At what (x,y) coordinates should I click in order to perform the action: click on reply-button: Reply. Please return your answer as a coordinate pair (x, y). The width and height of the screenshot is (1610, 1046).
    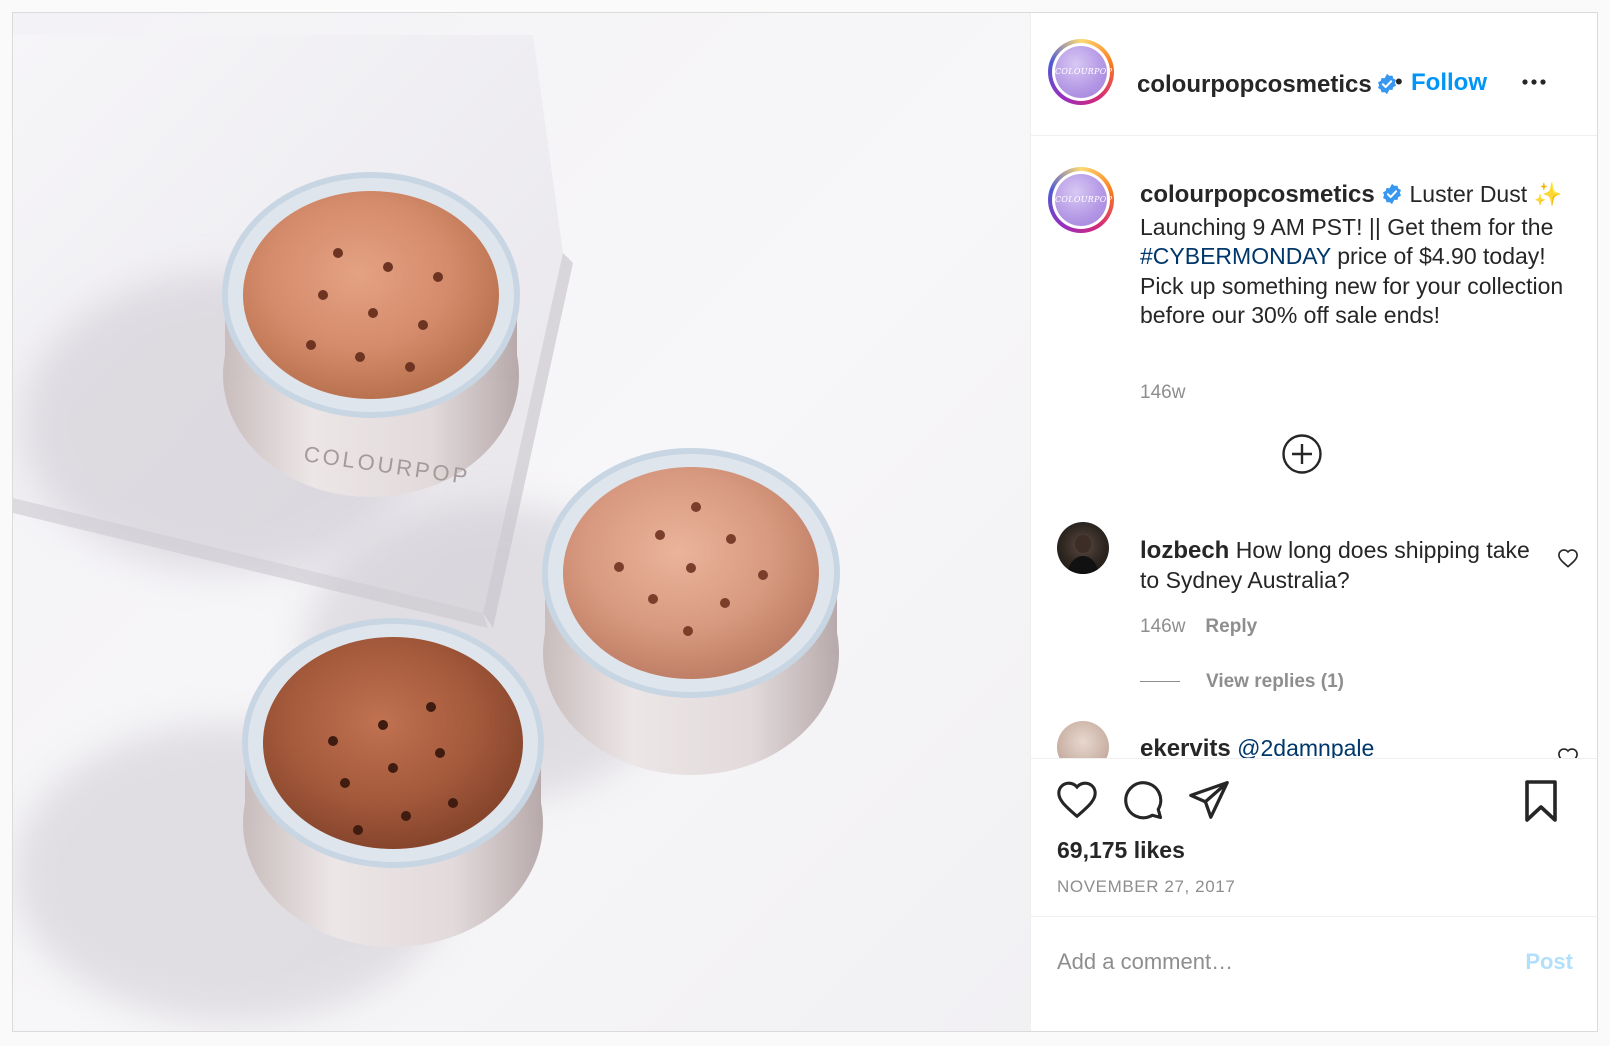
    Looking at the image, I should click on (1231, 626).